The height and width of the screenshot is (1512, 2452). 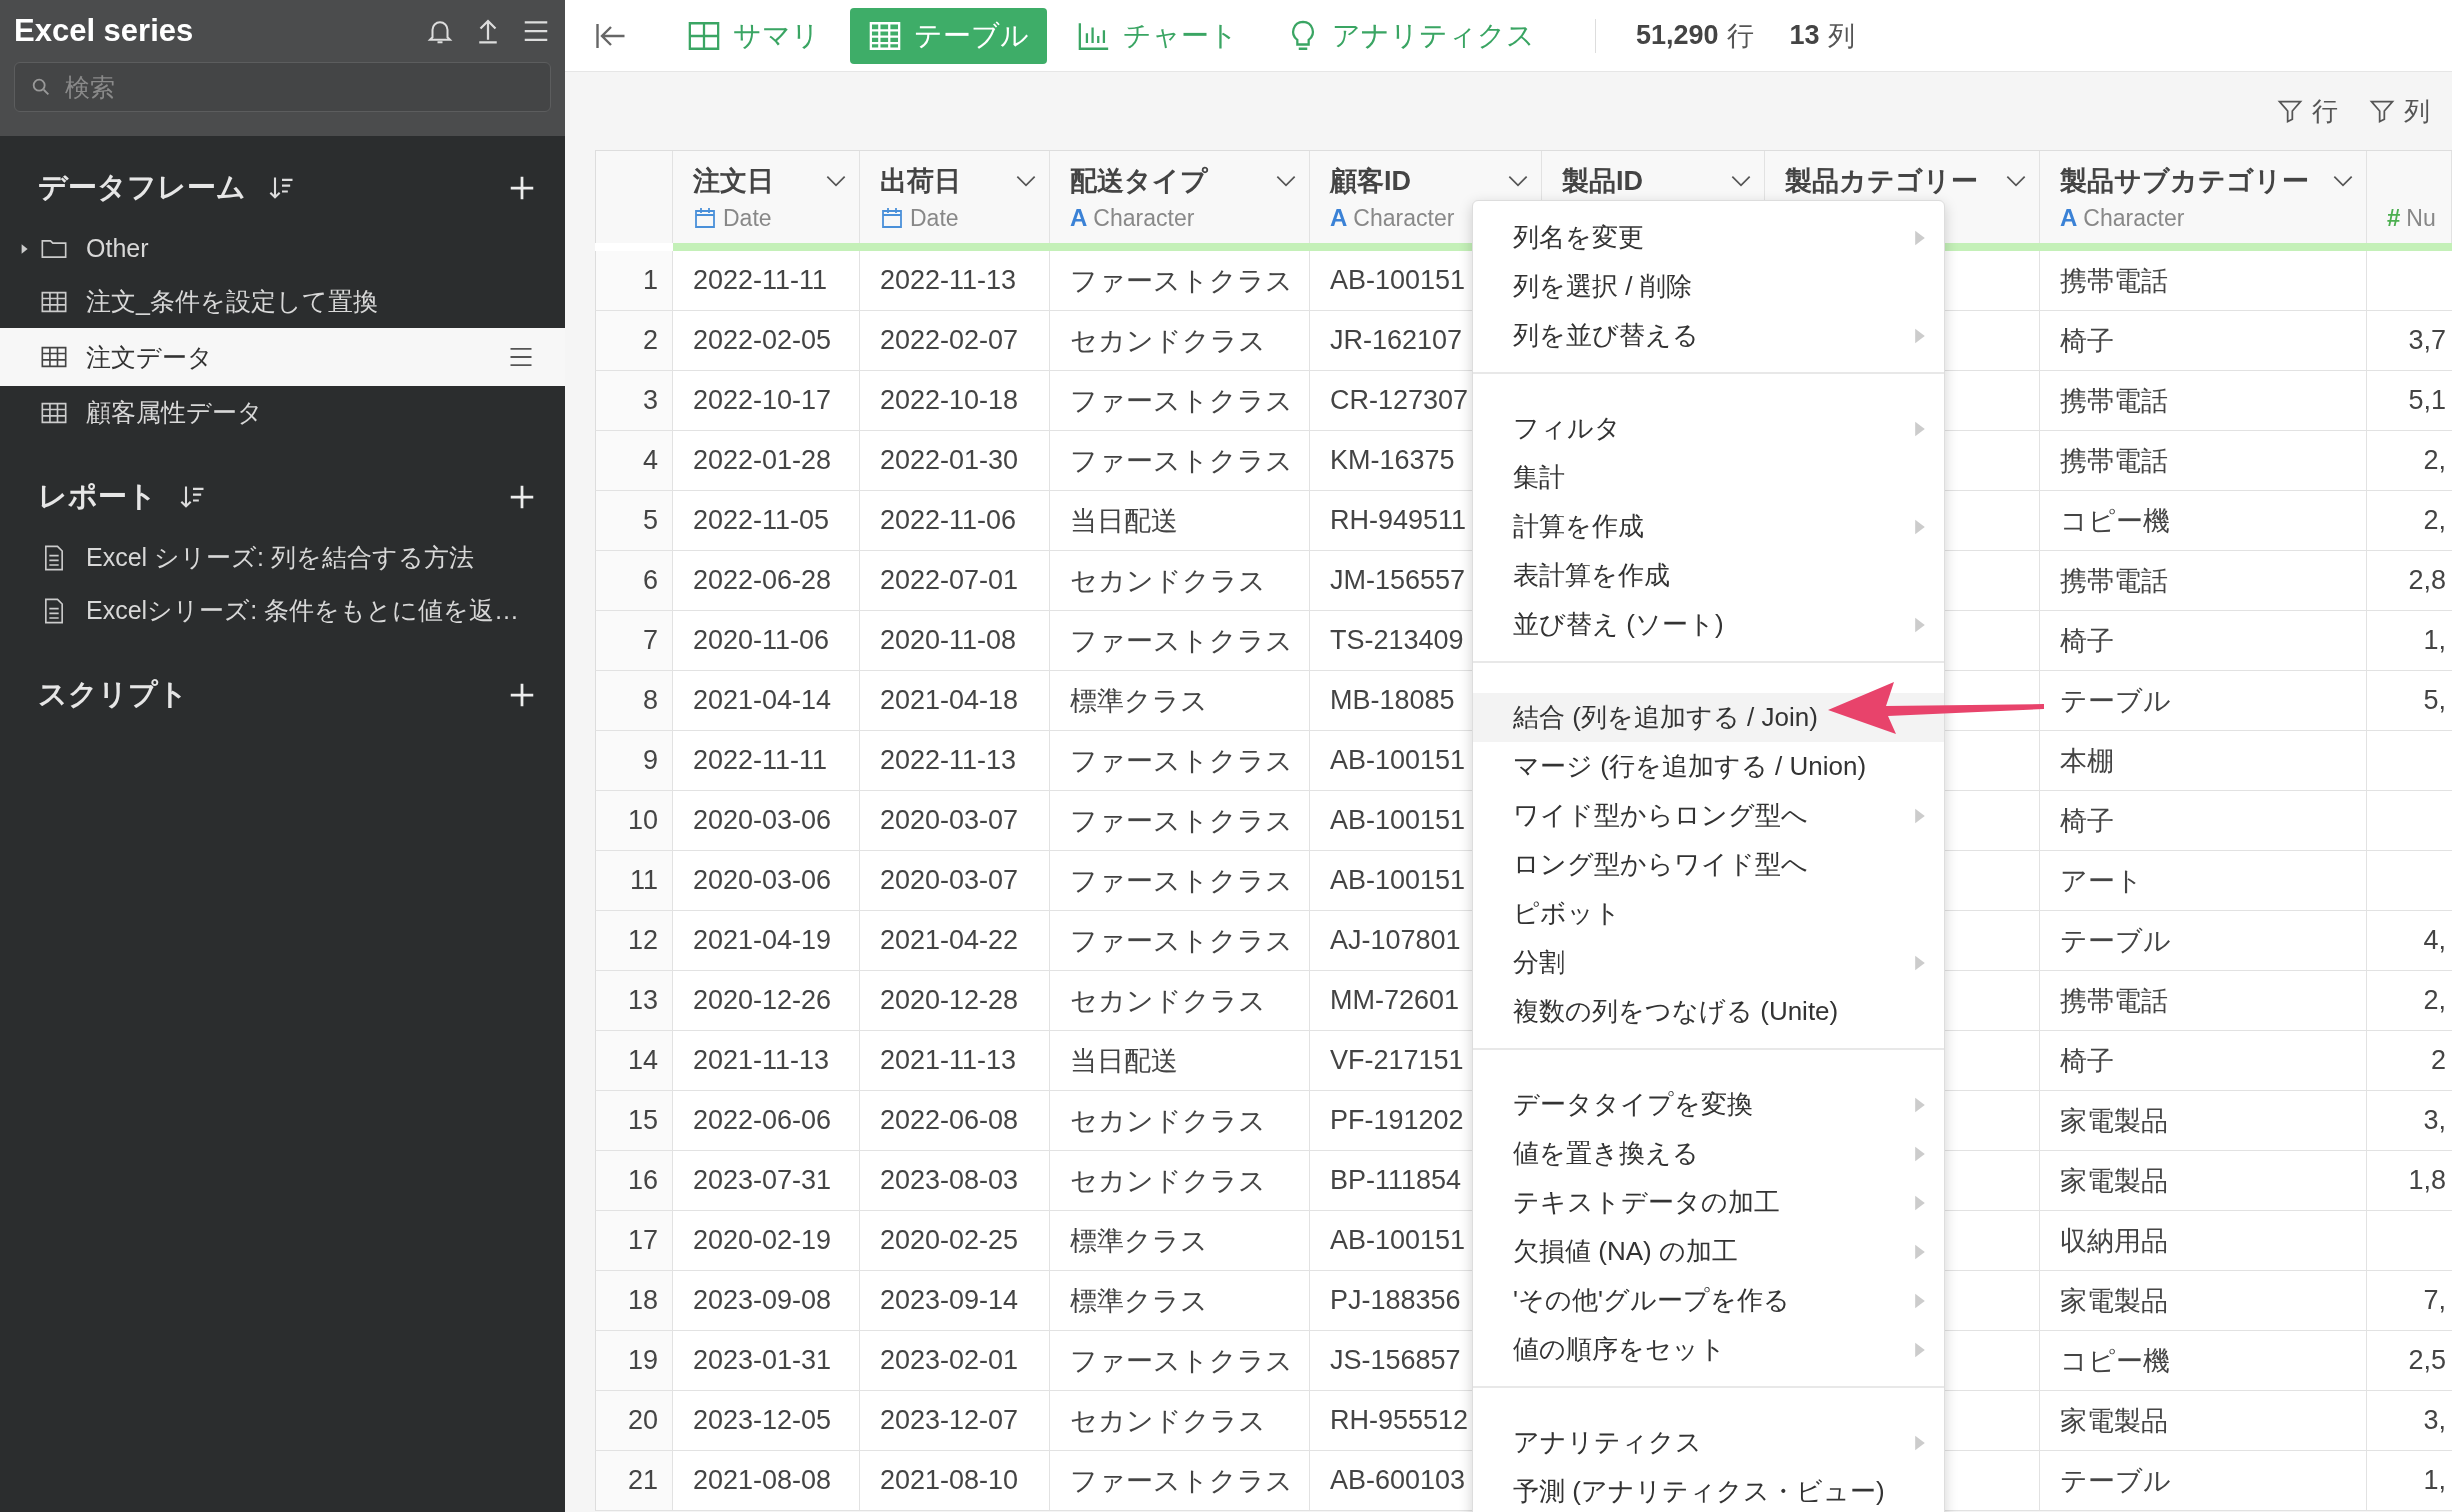 I want to click on table-cell: 3,, so click(x=2409, y=1421).